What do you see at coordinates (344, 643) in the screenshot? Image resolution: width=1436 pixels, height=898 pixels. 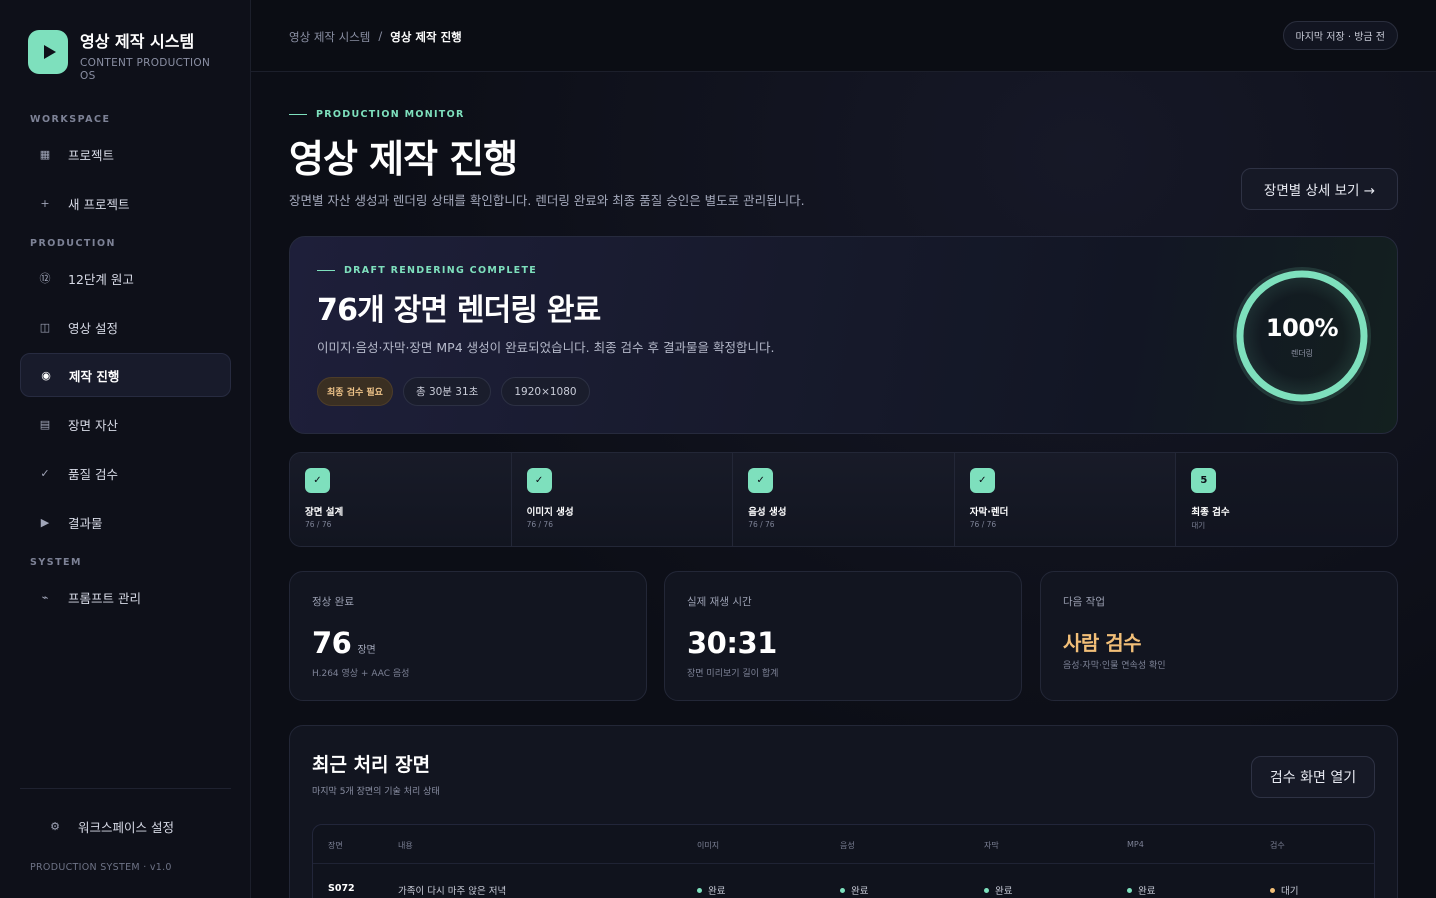 I see `stat-value: 76 장면` at bounding box center [344, 643].